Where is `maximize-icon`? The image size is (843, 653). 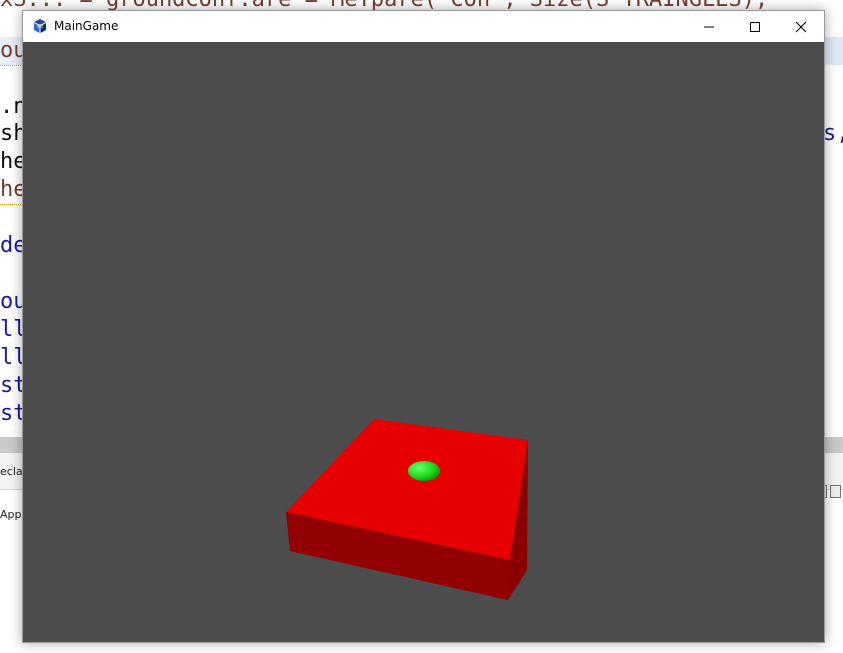
maximize-icon is located at coordinates (755, 26).